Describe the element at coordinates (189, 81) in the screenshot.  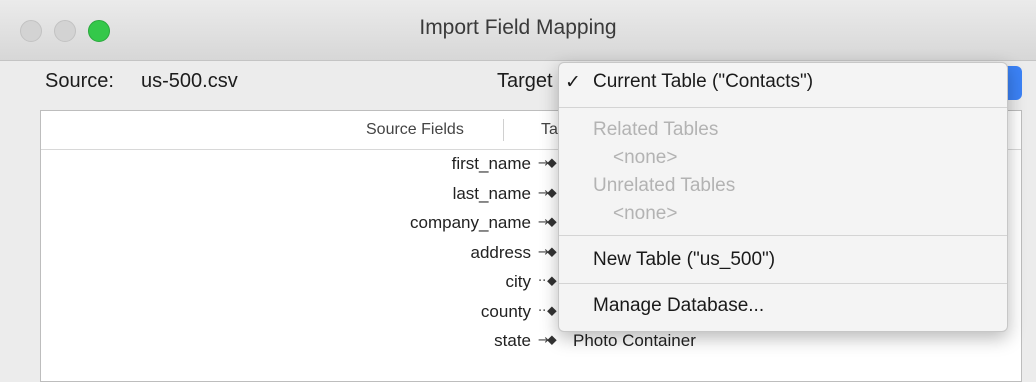
I see `source-file-name: us-500.csv` at that location.